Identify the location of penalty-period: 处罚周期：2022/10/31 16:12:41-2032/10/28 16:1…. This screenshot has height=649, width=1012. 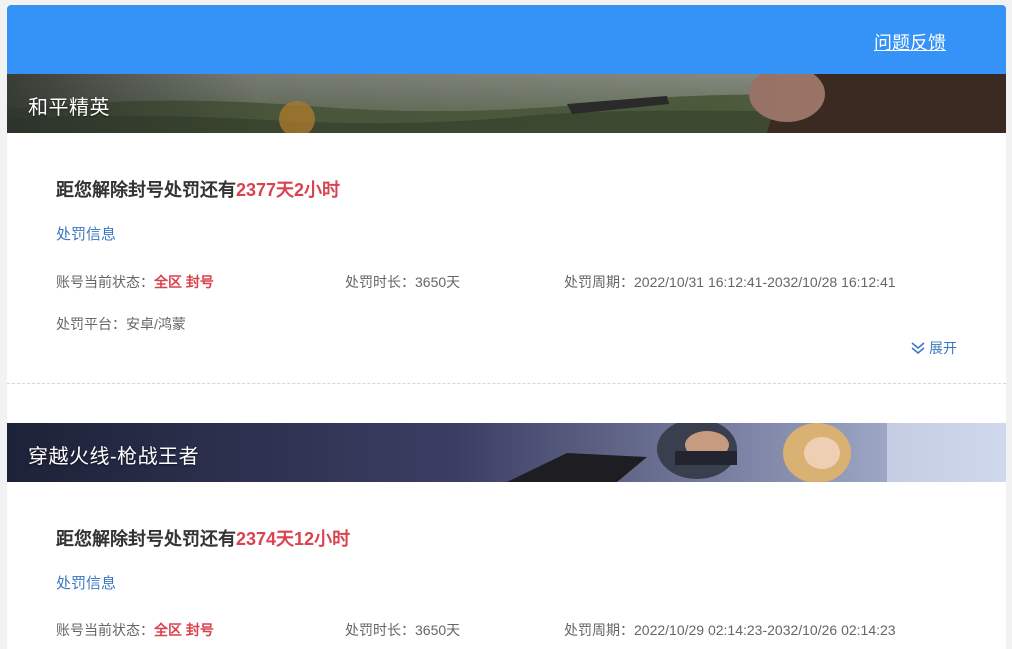
(730, 282).